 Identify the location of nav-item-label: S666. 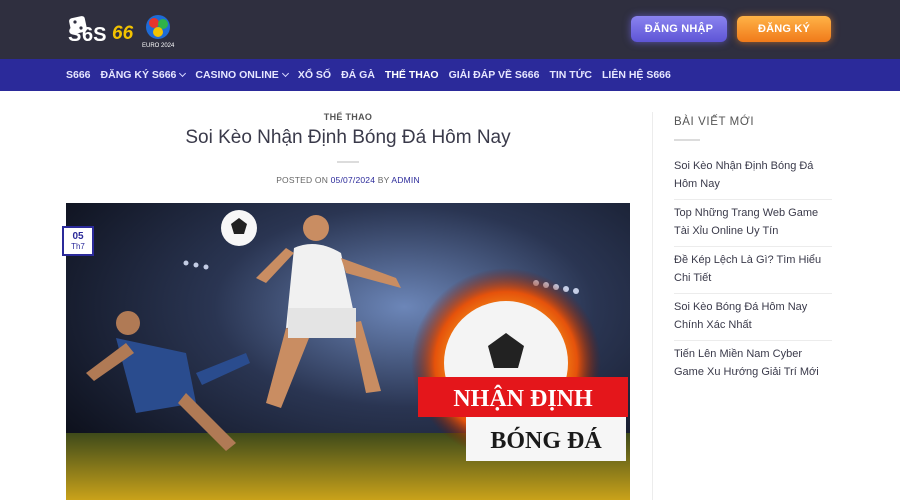
(78, 75).